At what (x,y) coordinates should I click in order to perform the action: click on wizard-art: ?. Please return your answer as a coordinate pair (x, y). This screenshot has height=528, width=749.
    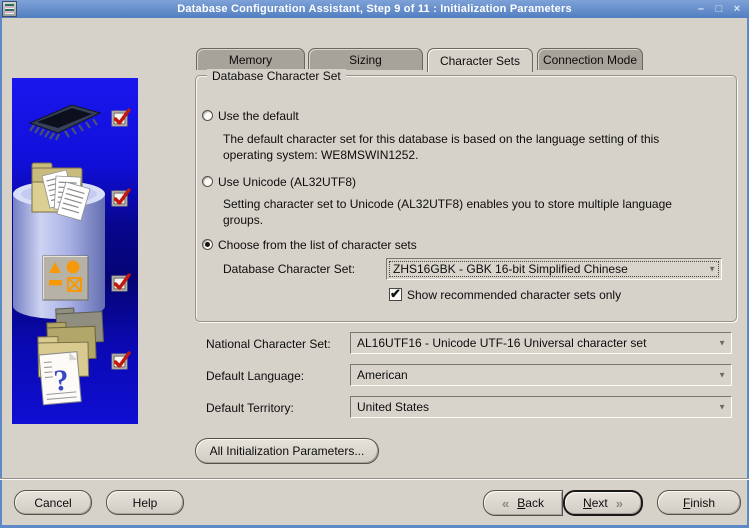
    Looking at the image, I should click on (75, 251).